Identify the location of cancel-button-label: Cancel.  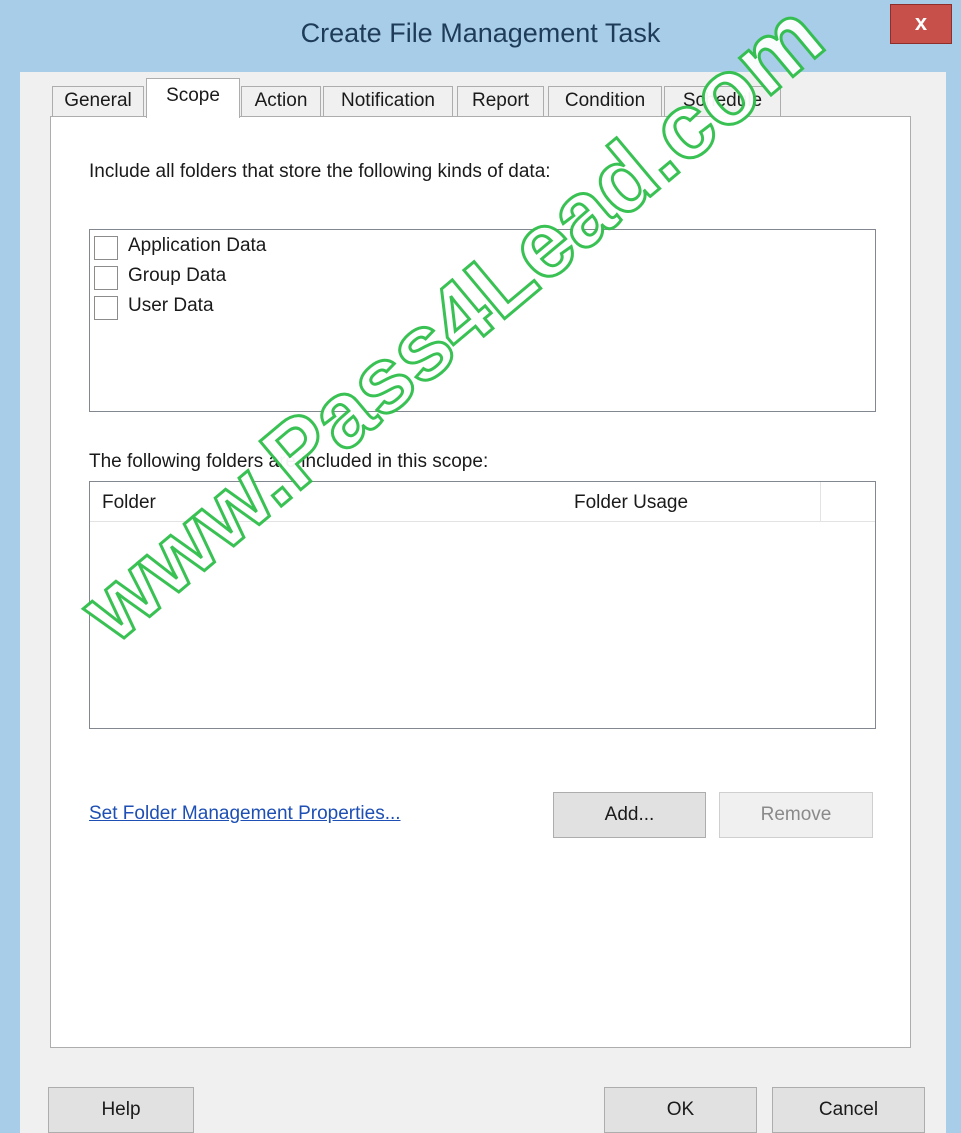
(848, 1109).